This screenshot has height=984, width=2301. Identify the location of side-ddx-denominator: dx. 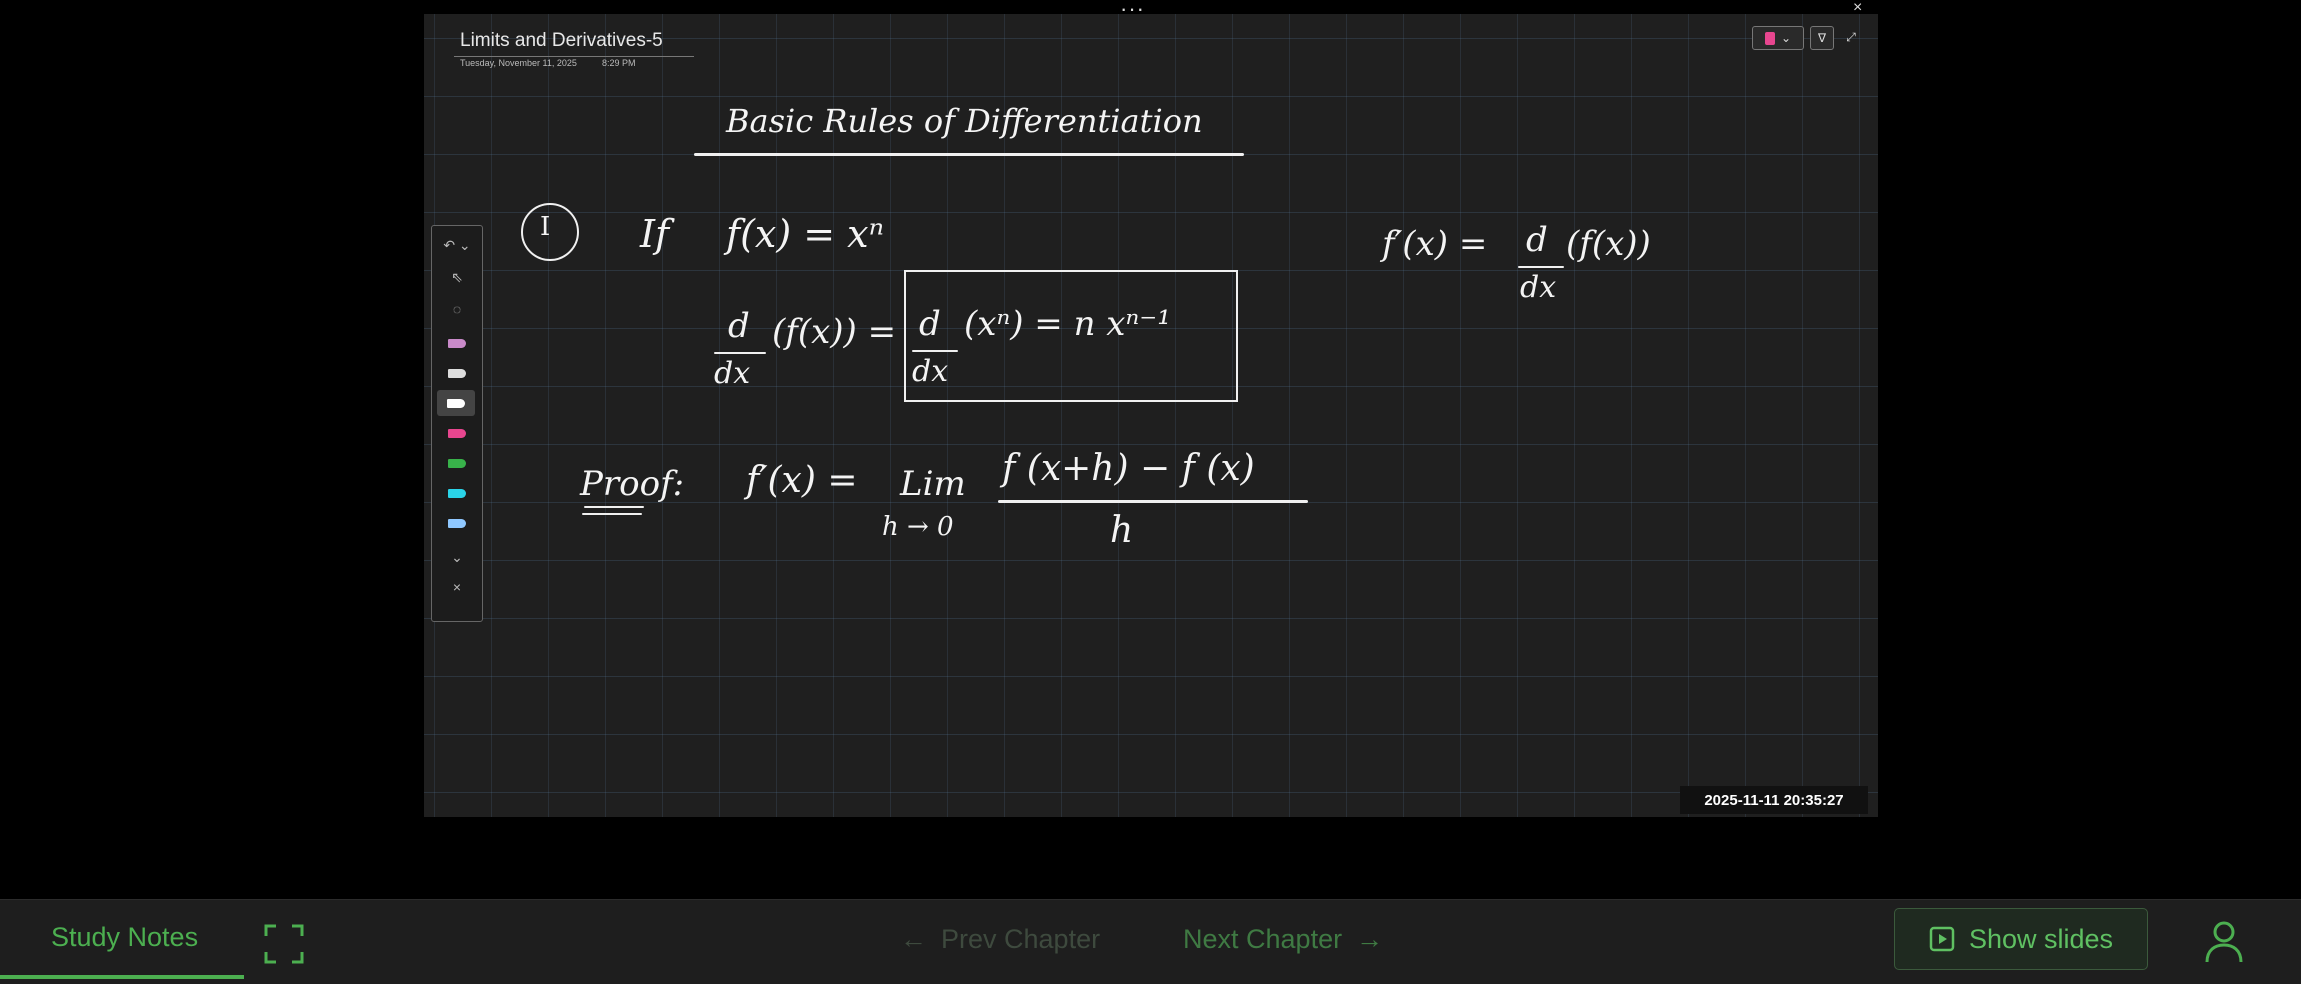
(1538, 287).